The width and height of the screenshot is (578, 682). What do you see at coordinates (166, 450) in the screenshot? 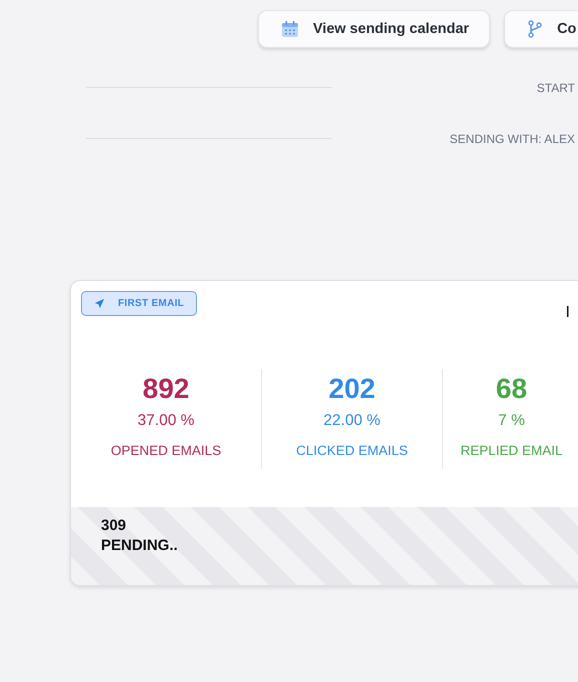
I see `stat-label: OPENED EMAILS` at bounding box center [166, 450].